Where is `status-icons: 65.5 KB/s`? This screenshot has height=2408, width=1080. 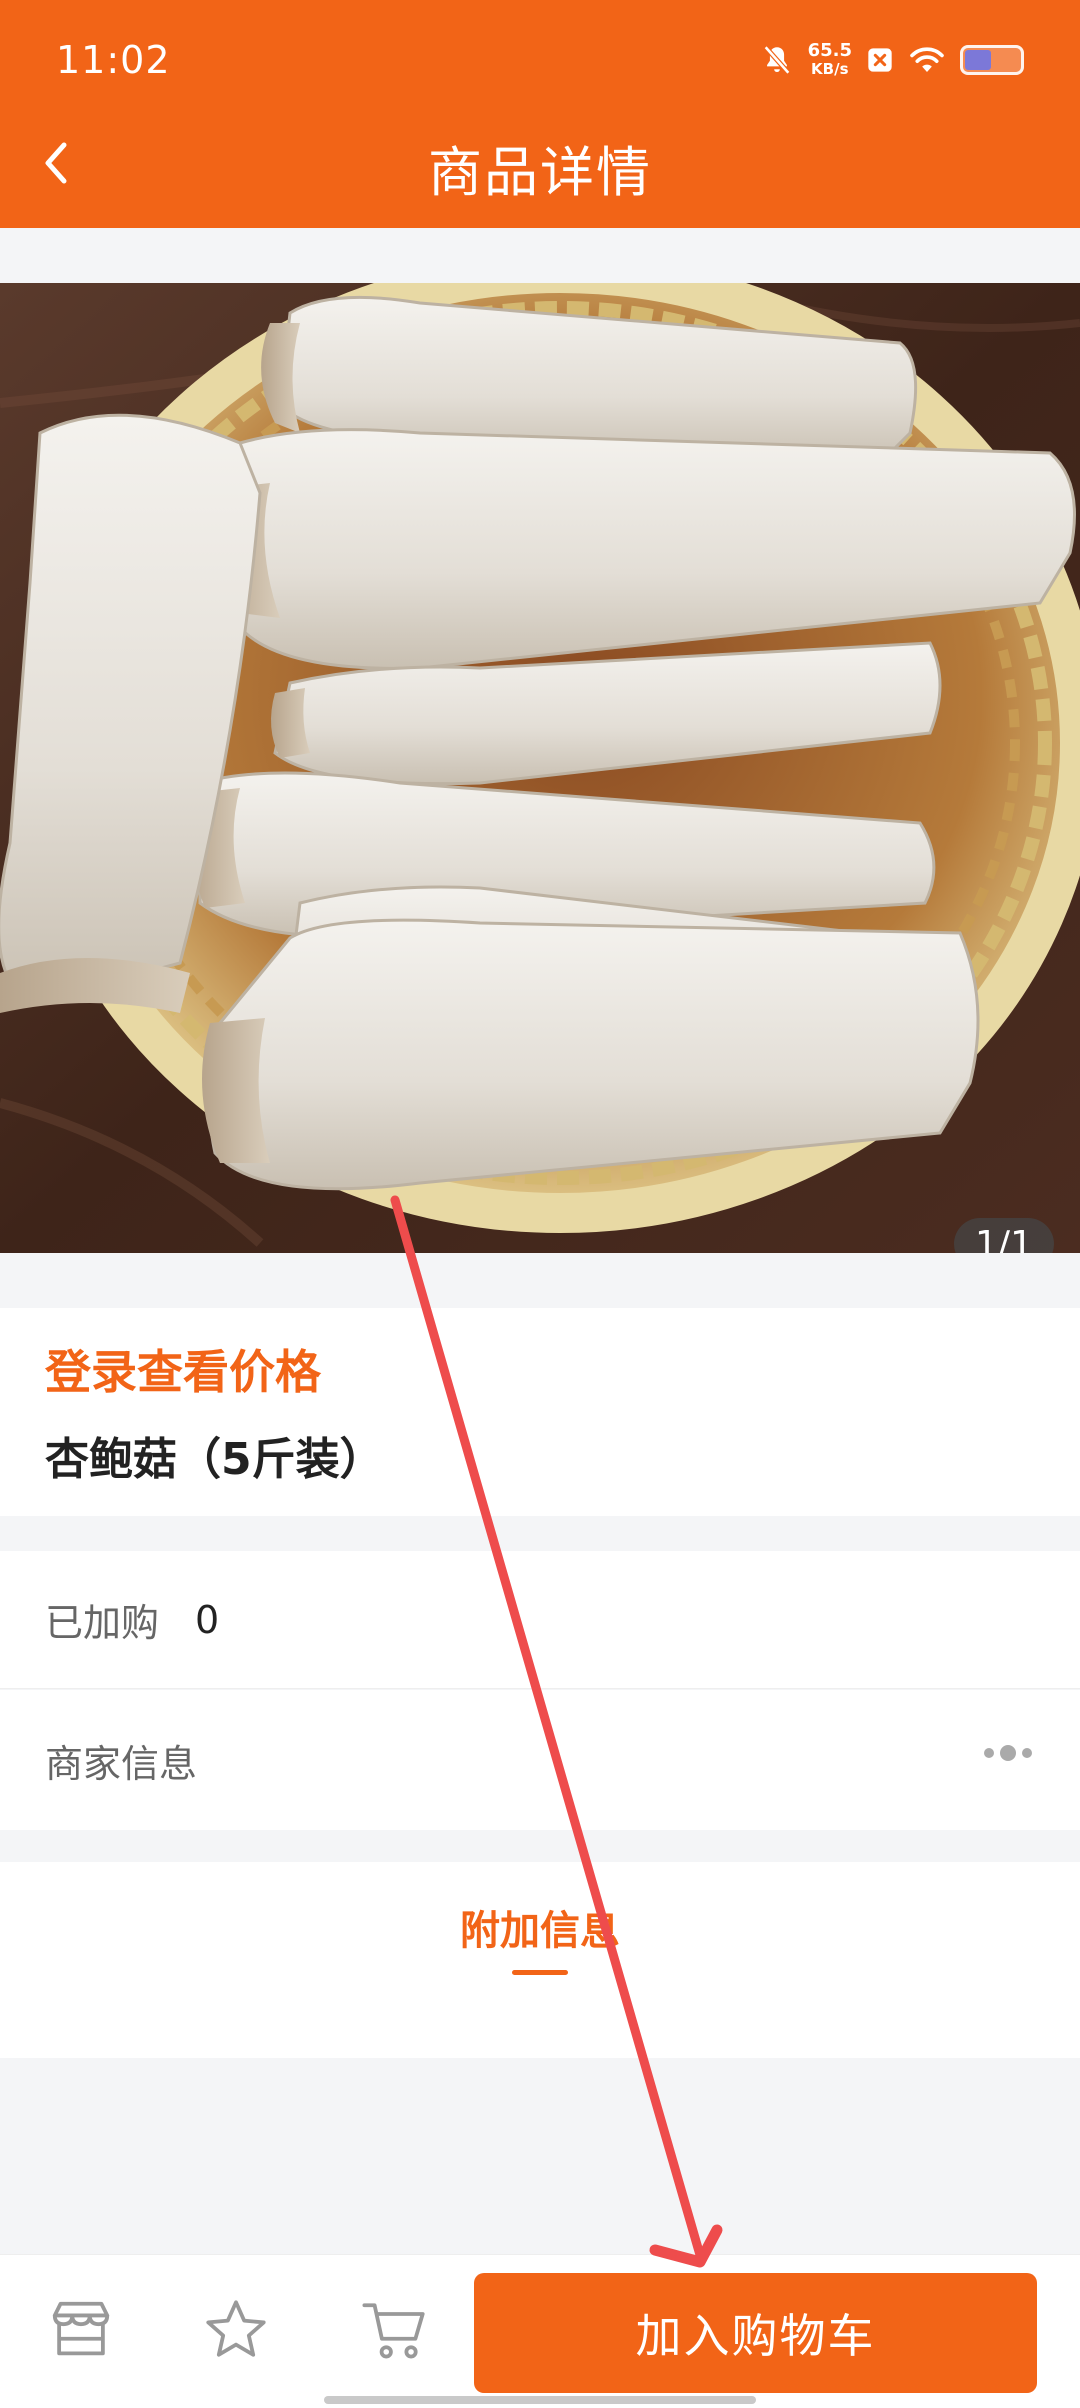
status-icons: 65.5 KB/s is located at coordinates (892, 60).